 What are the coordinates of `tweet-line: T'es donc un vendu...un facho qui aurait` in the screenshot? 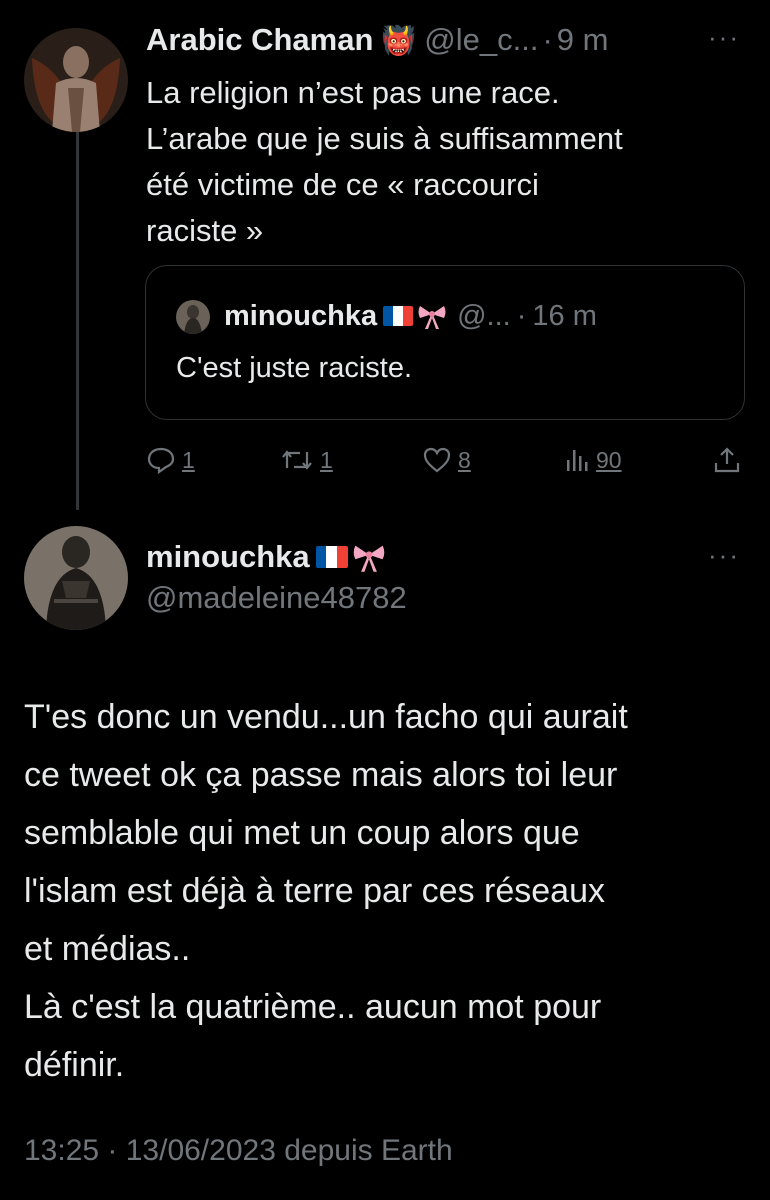 It's located at (326, 717).